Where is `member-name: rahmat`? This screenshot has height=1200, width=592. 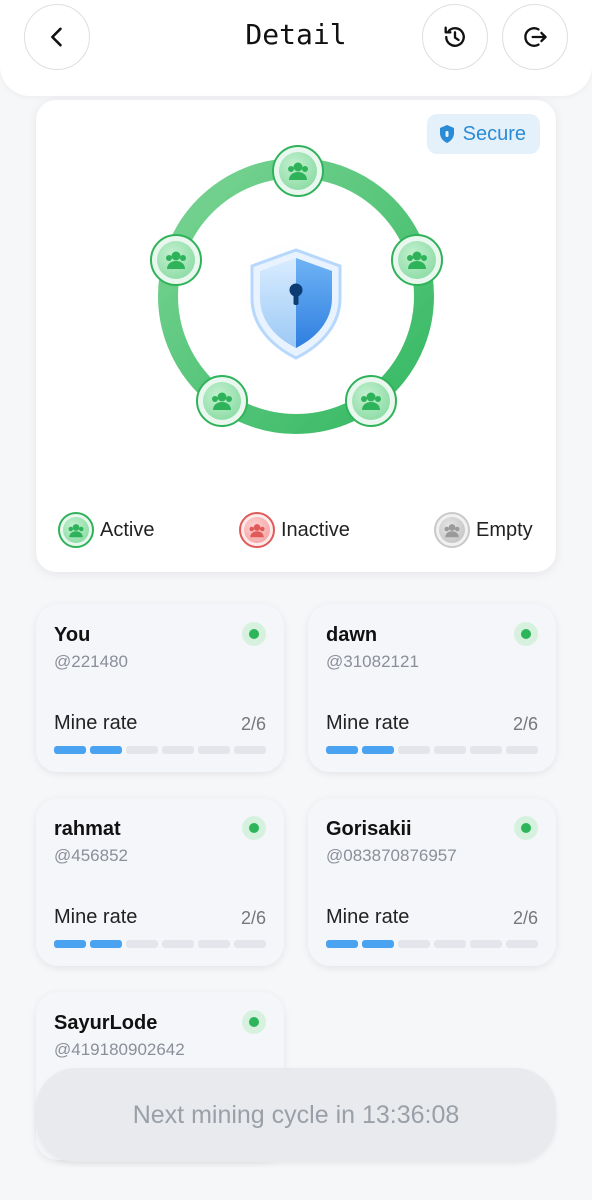
member-name: rahmat is located at coordinates (87, 829).